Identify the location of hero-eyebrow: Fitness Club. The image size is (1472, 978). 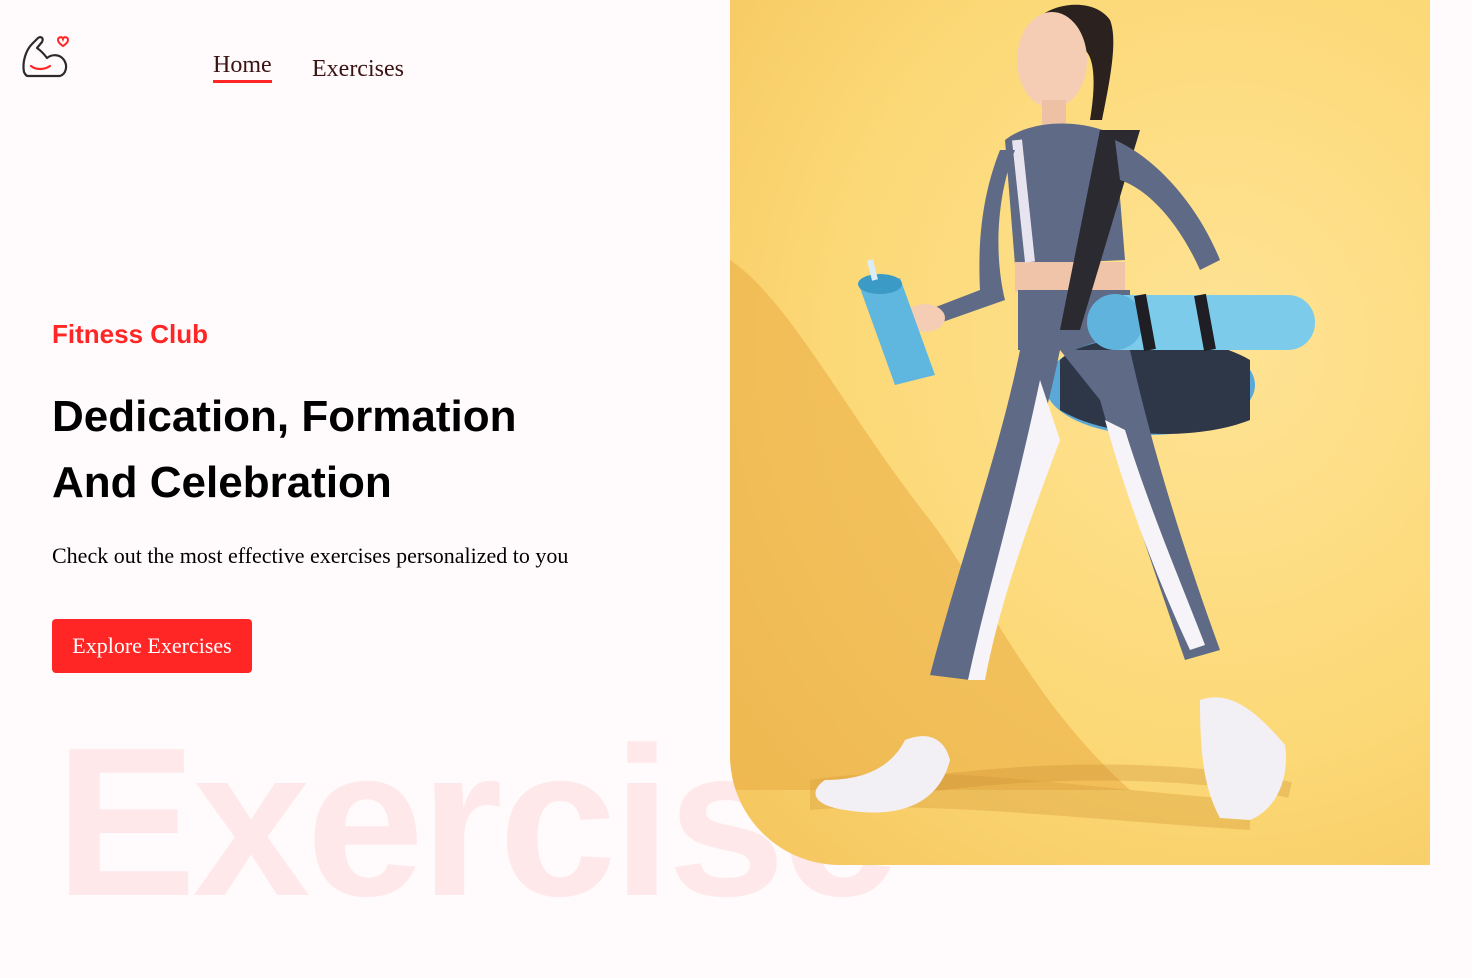
(130, 334).